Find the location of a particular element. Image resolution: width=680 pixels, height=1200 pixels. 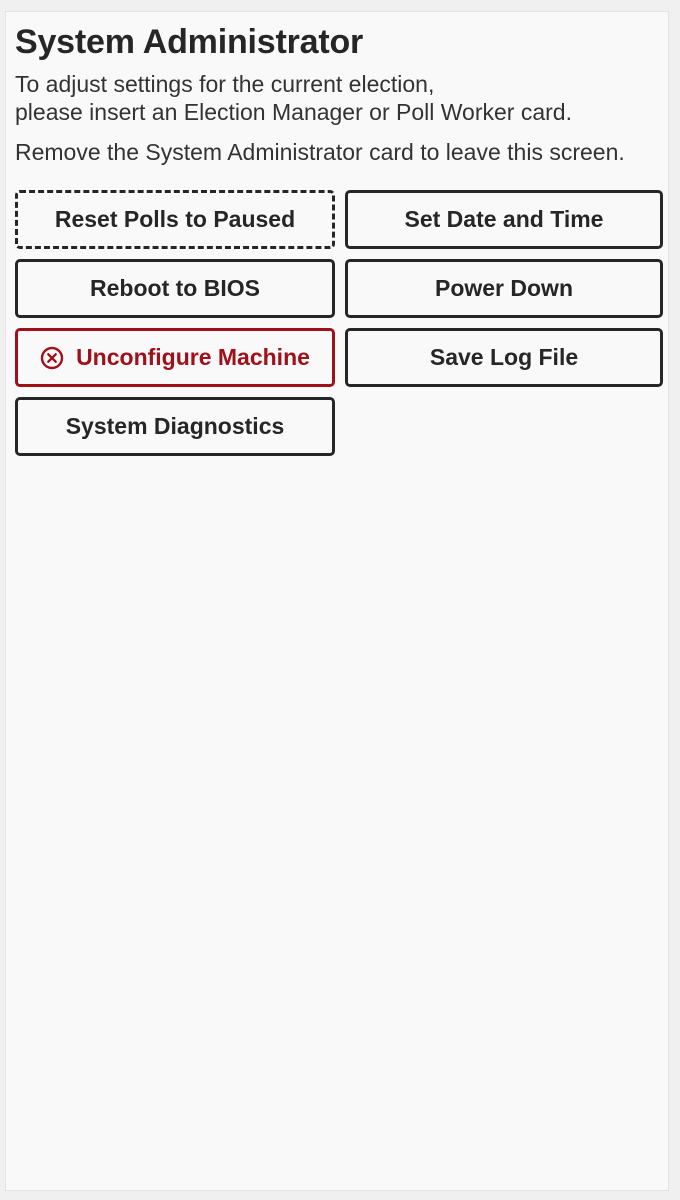

set-date-time-label: Set Date and Time is located at coordinates (504, 219).